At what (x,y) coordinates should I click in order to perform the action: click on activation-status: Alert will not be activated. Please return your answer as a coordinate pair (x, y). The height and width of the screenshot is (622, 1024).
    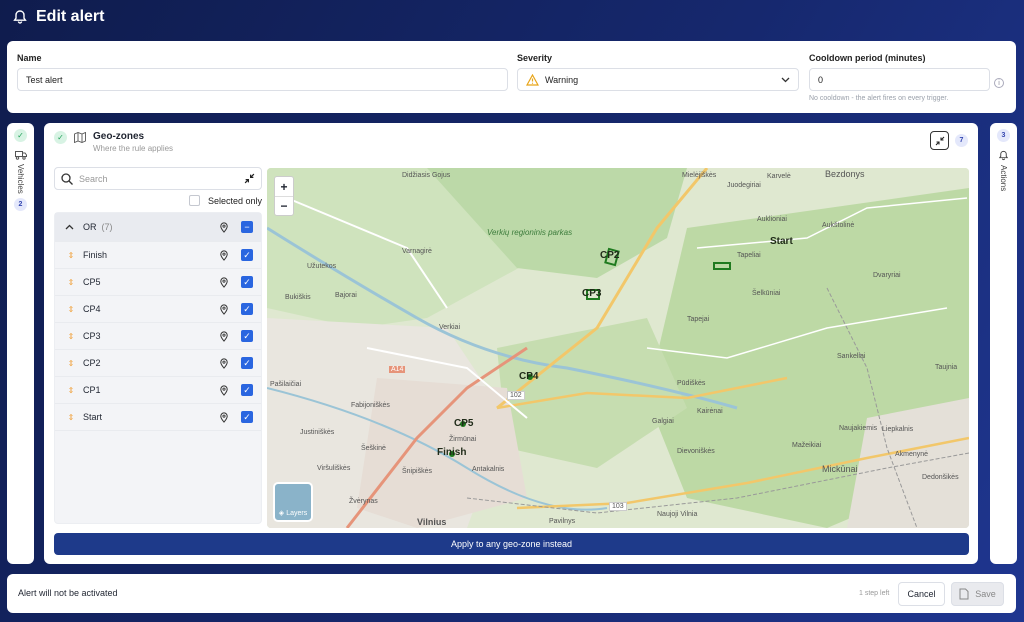
    Looking at the image, I should click on (68, 593).